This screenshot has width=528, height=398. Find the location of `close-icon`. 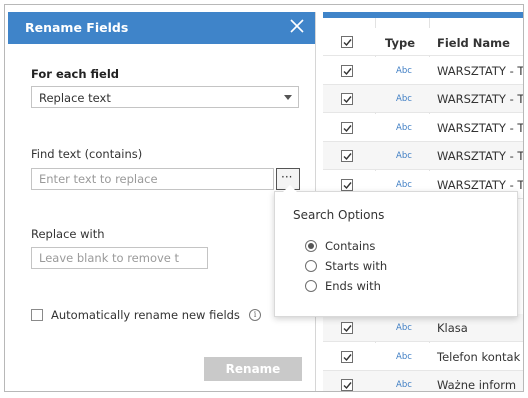

close-icon is located at coordinates (297, 26).